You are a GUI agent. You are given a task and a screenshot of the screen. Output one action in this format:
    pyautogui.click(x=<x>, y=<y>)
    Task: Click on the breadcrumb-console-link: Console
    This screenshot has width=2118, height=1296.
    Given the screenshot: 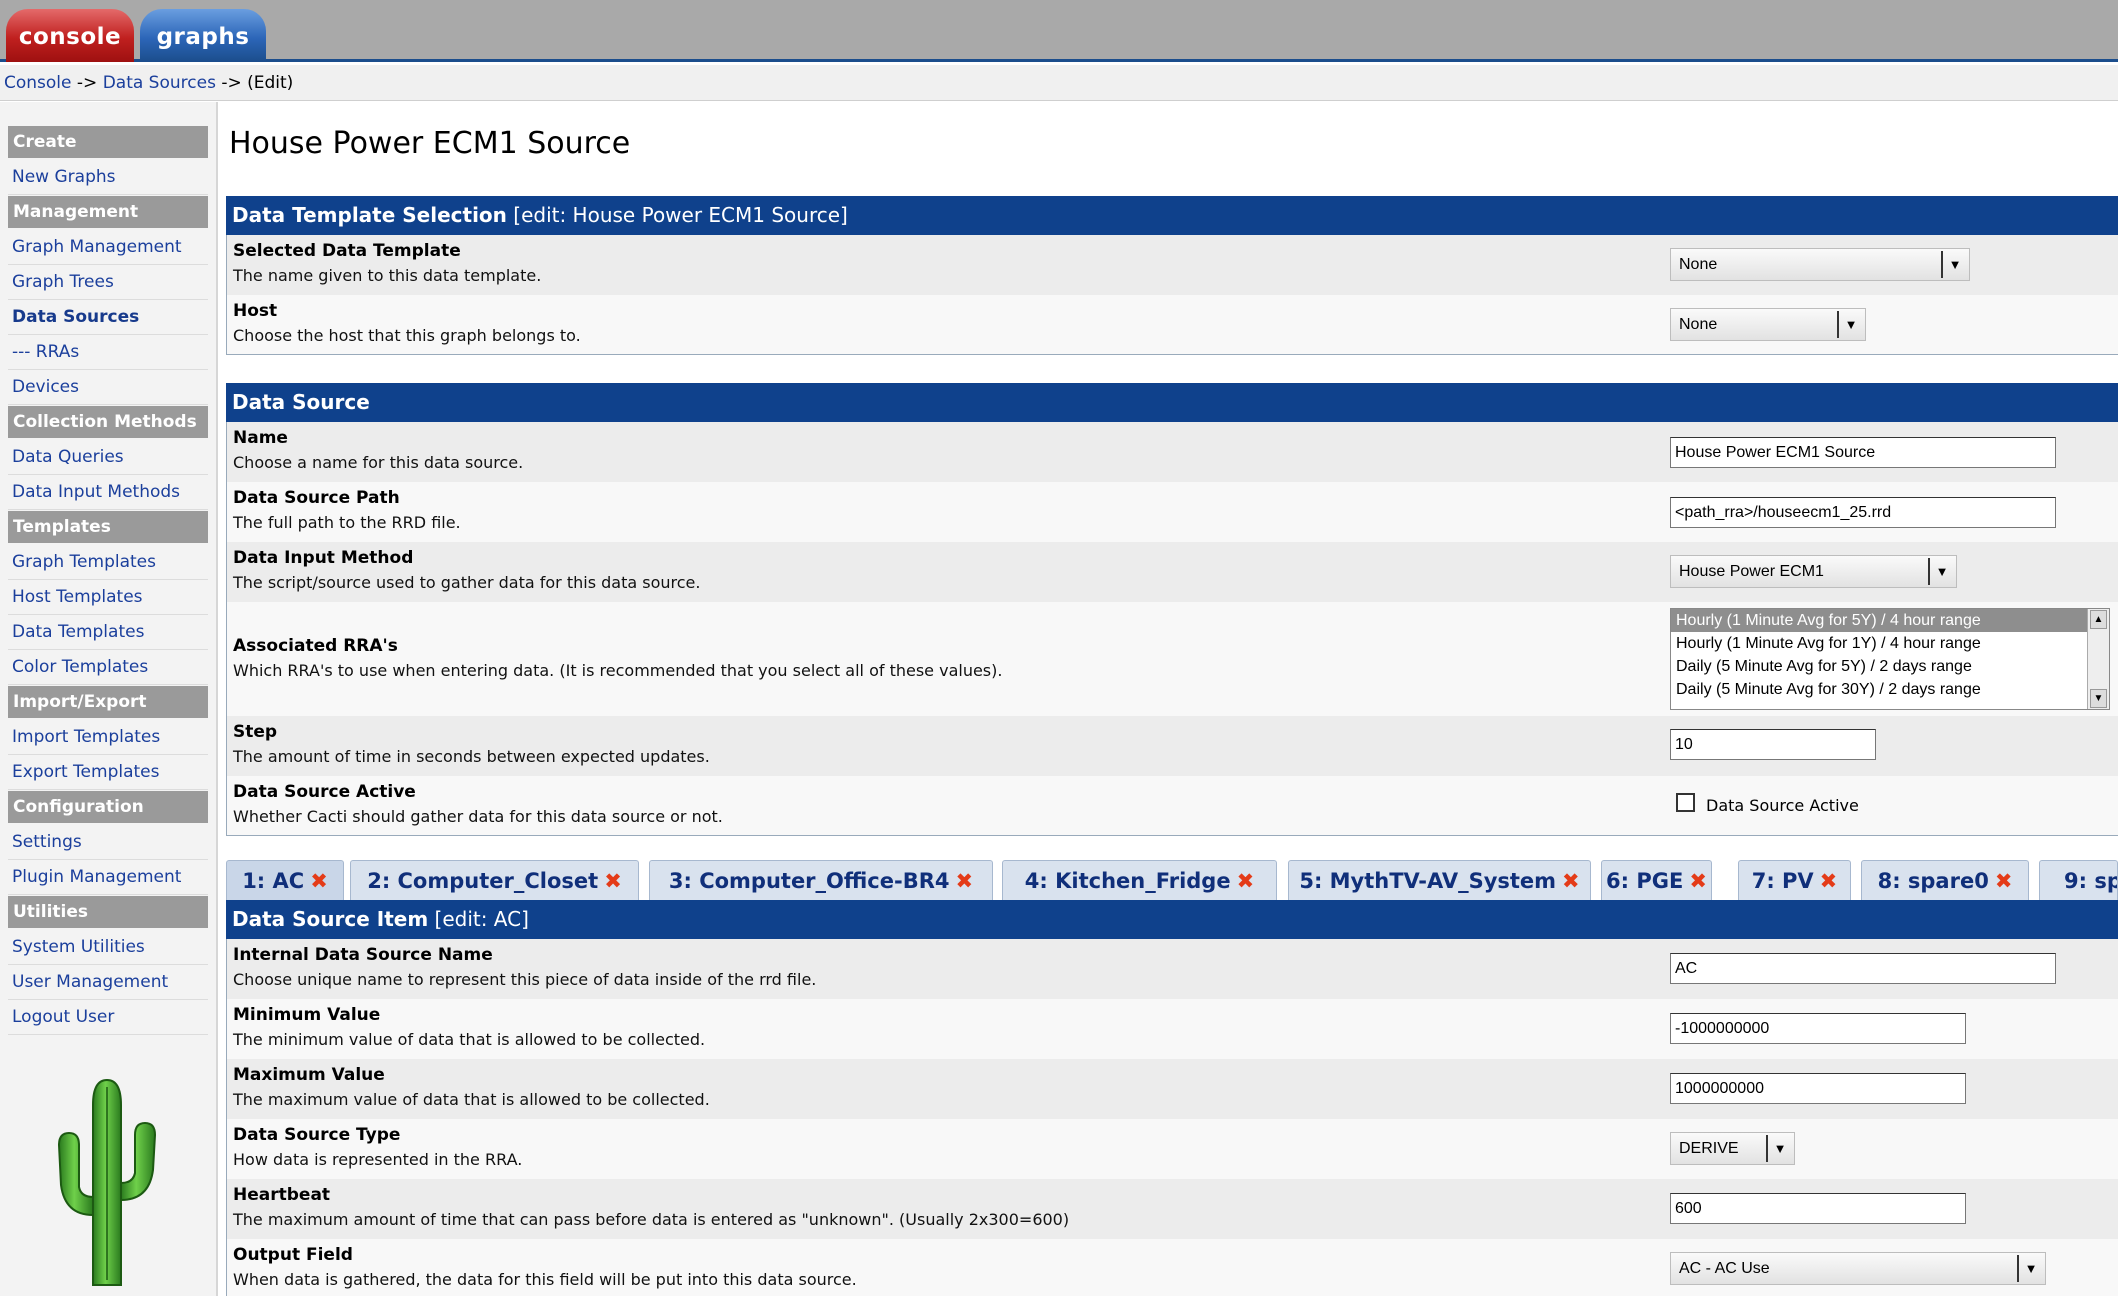 What is the action you would take?
    pyautogui.click(x=38, y=83)
    